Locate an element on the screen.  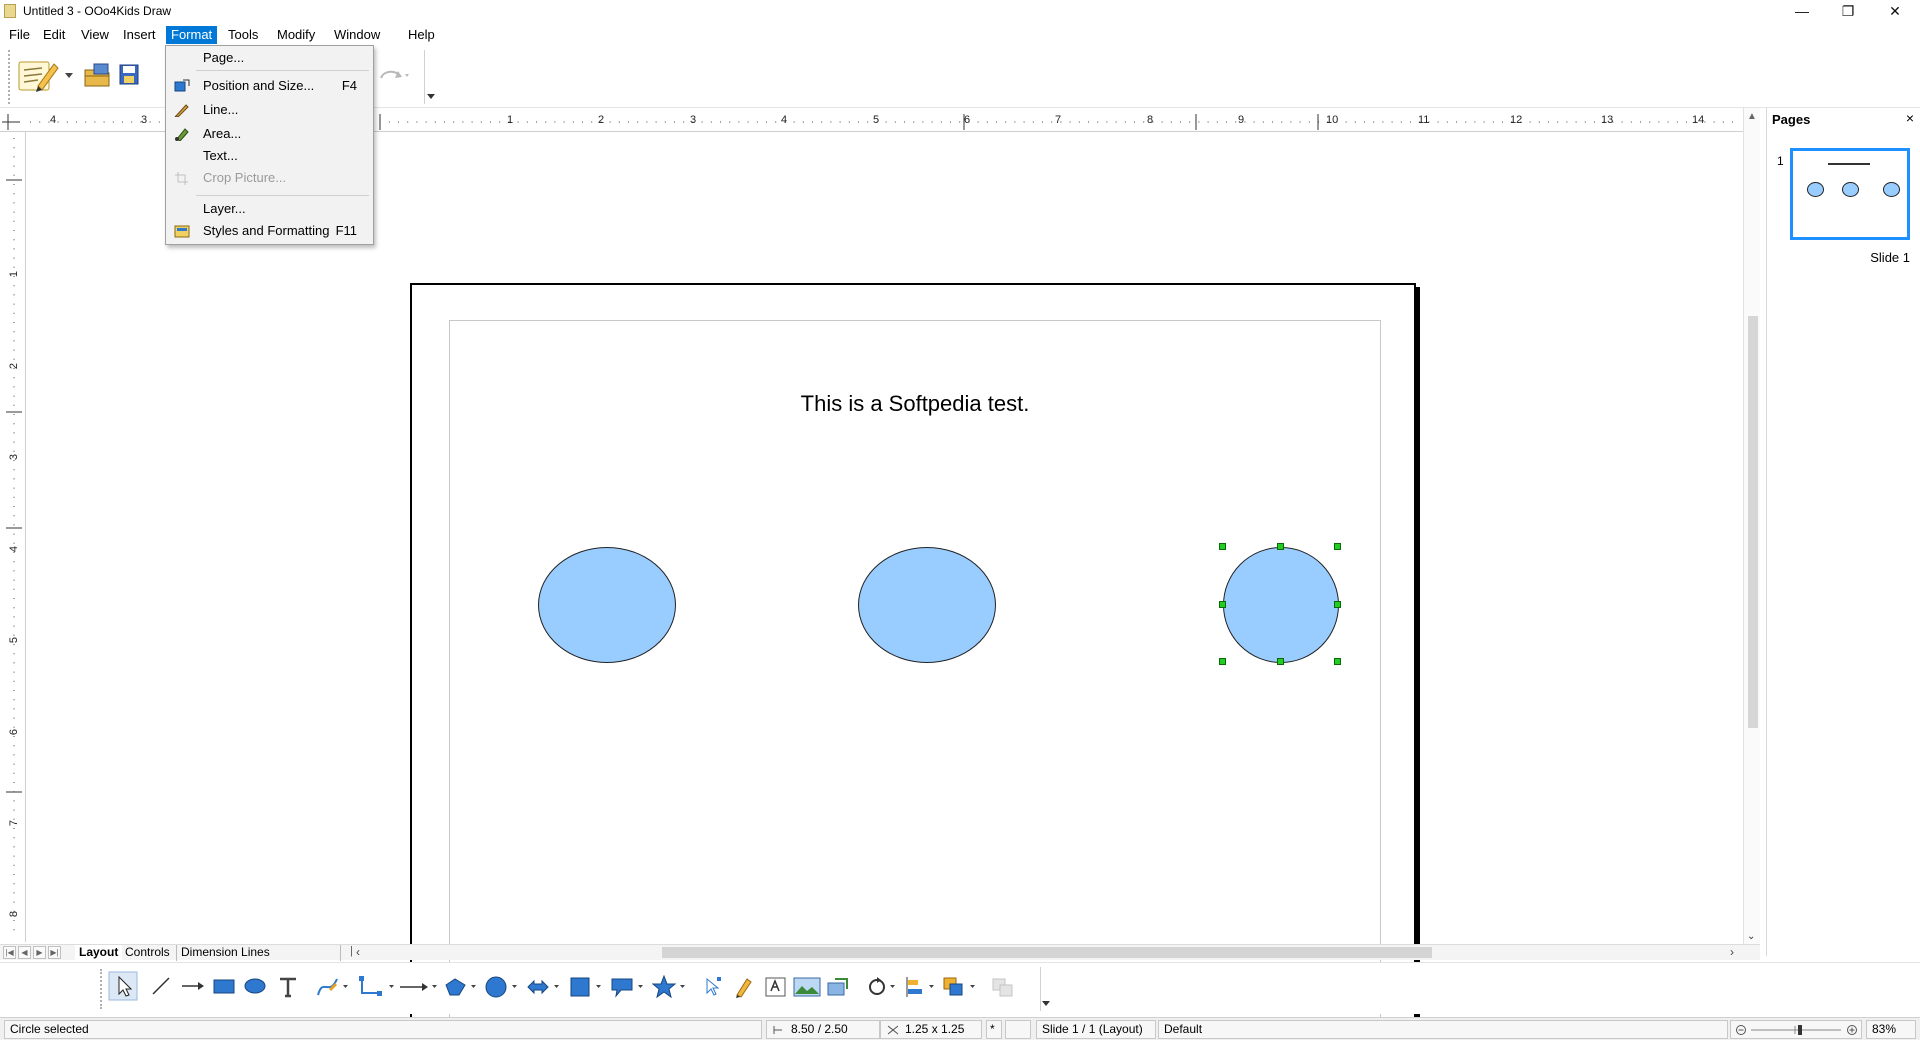
text-from-file-icon is located at coordinates (776, 987).